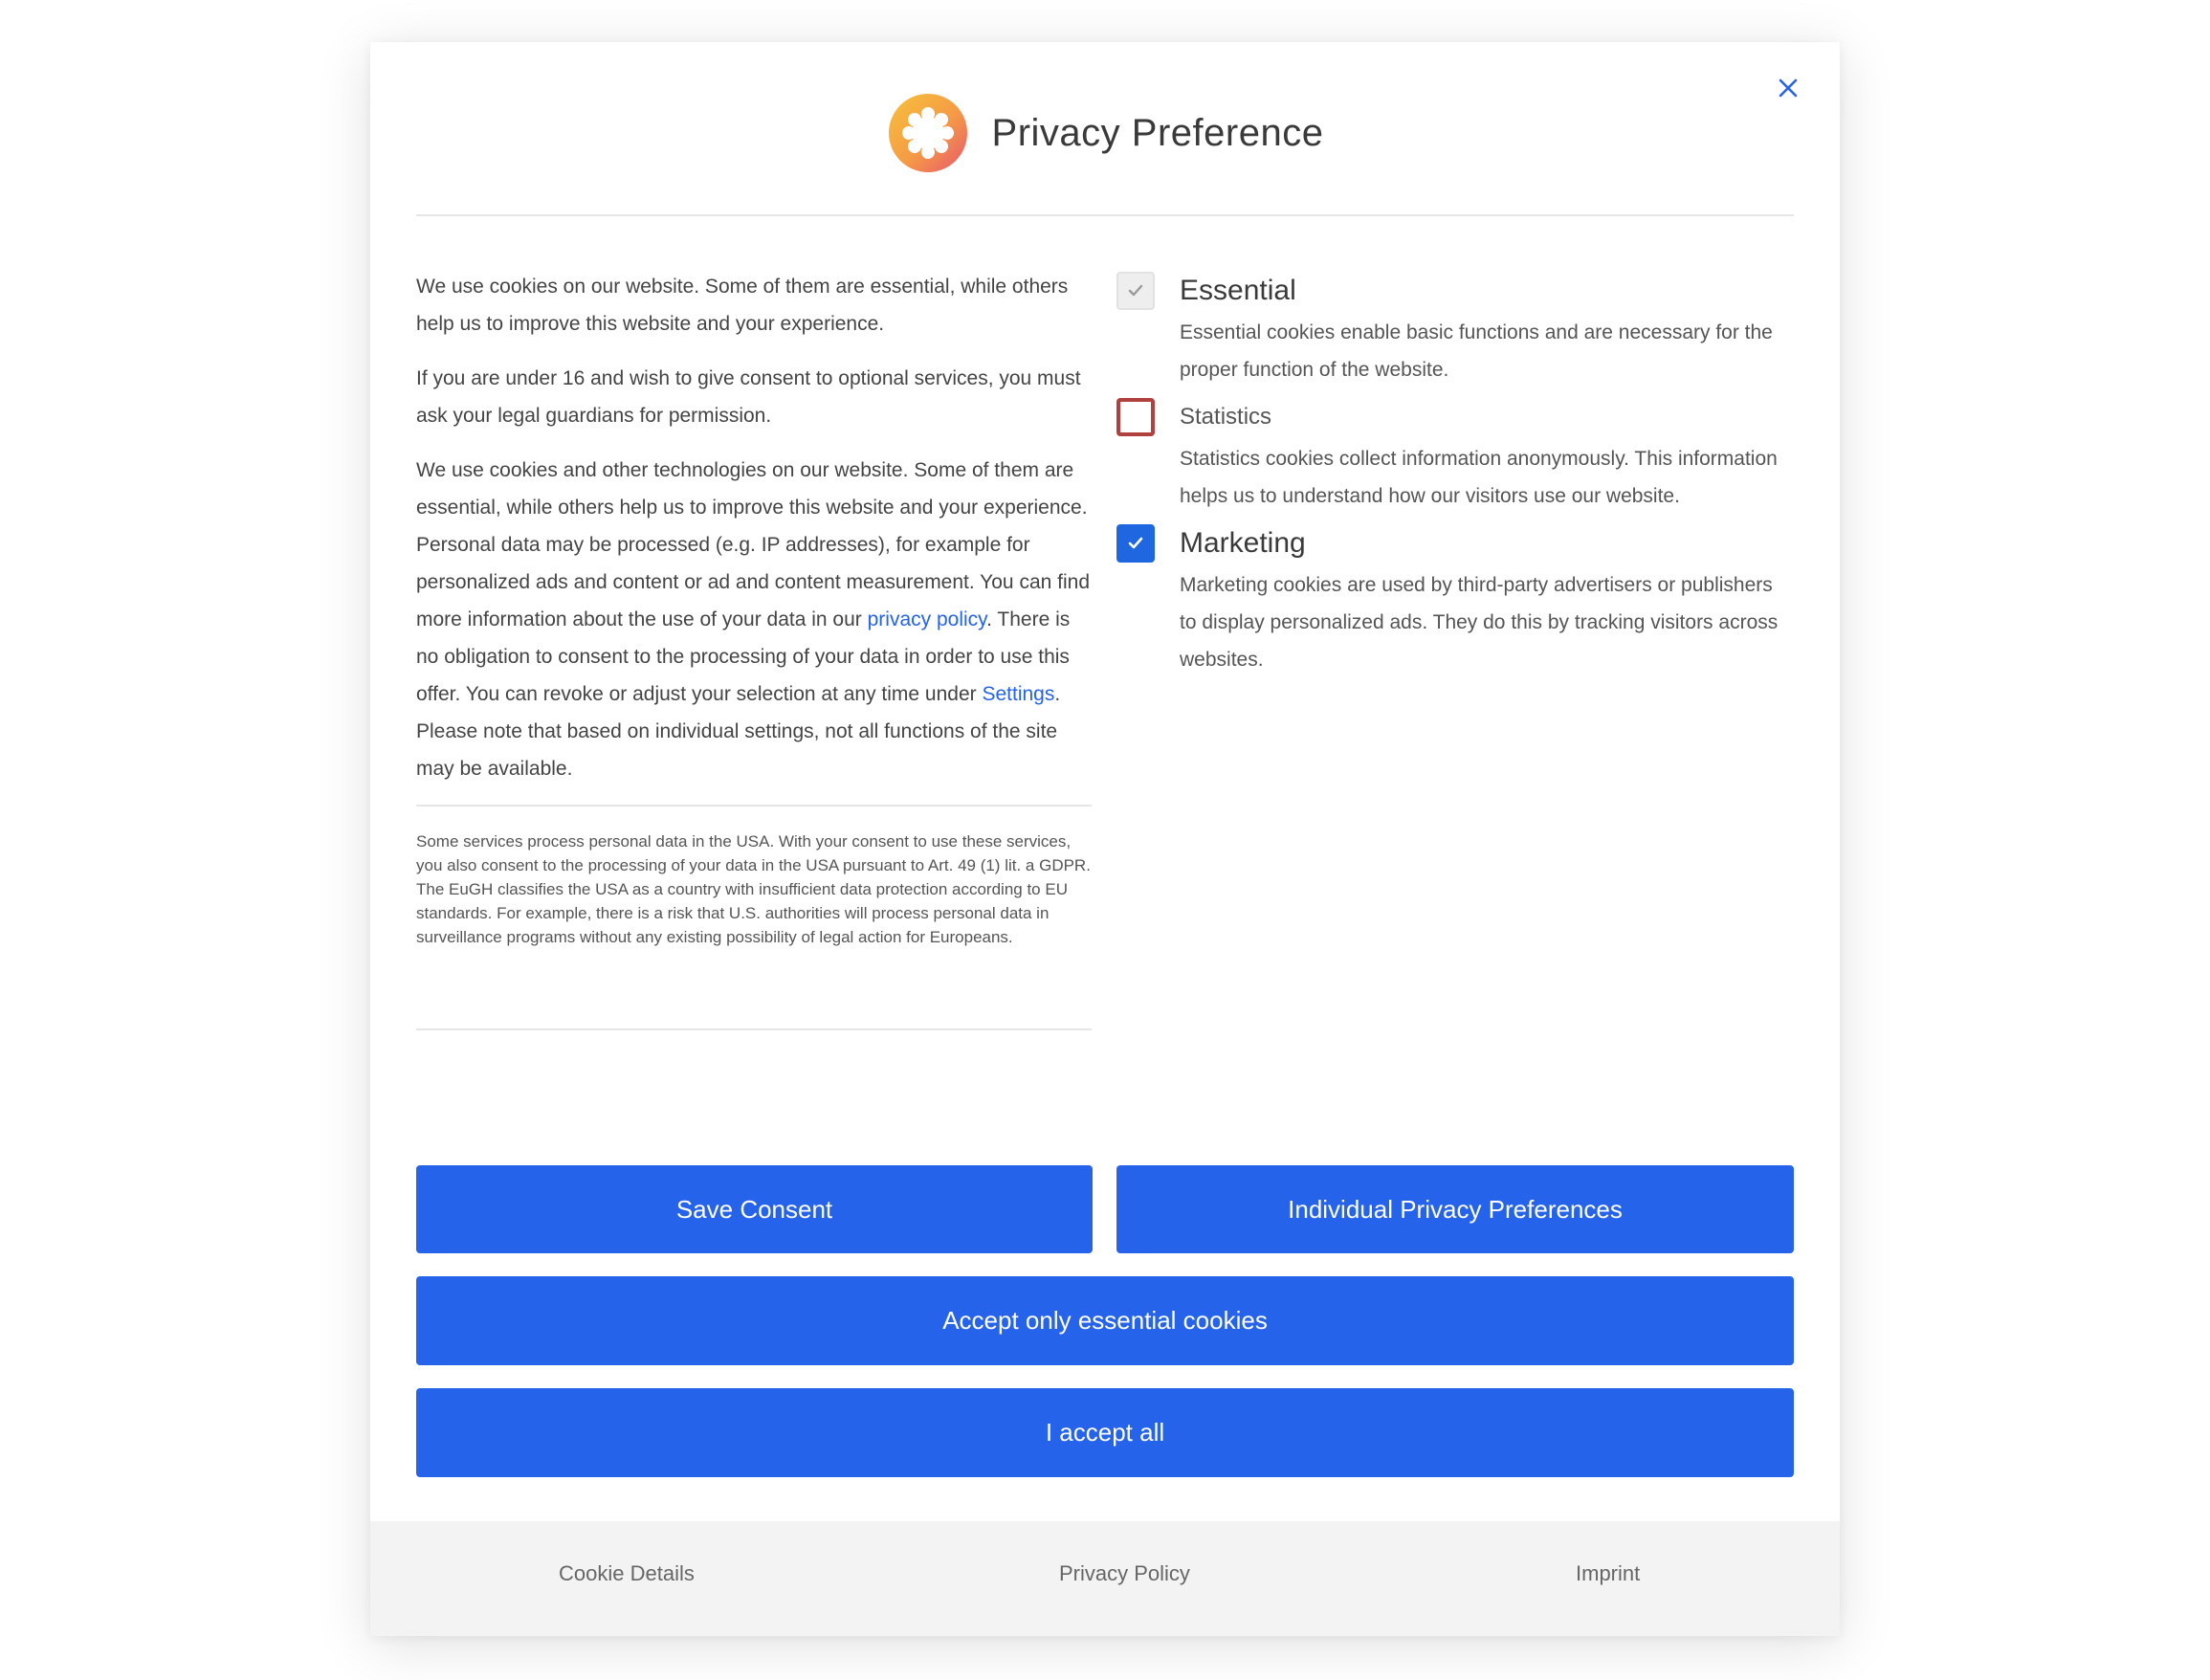 This screenshot has height=1680, width=2210. I want to click on statistics-checkbox, so click(1136, 417).